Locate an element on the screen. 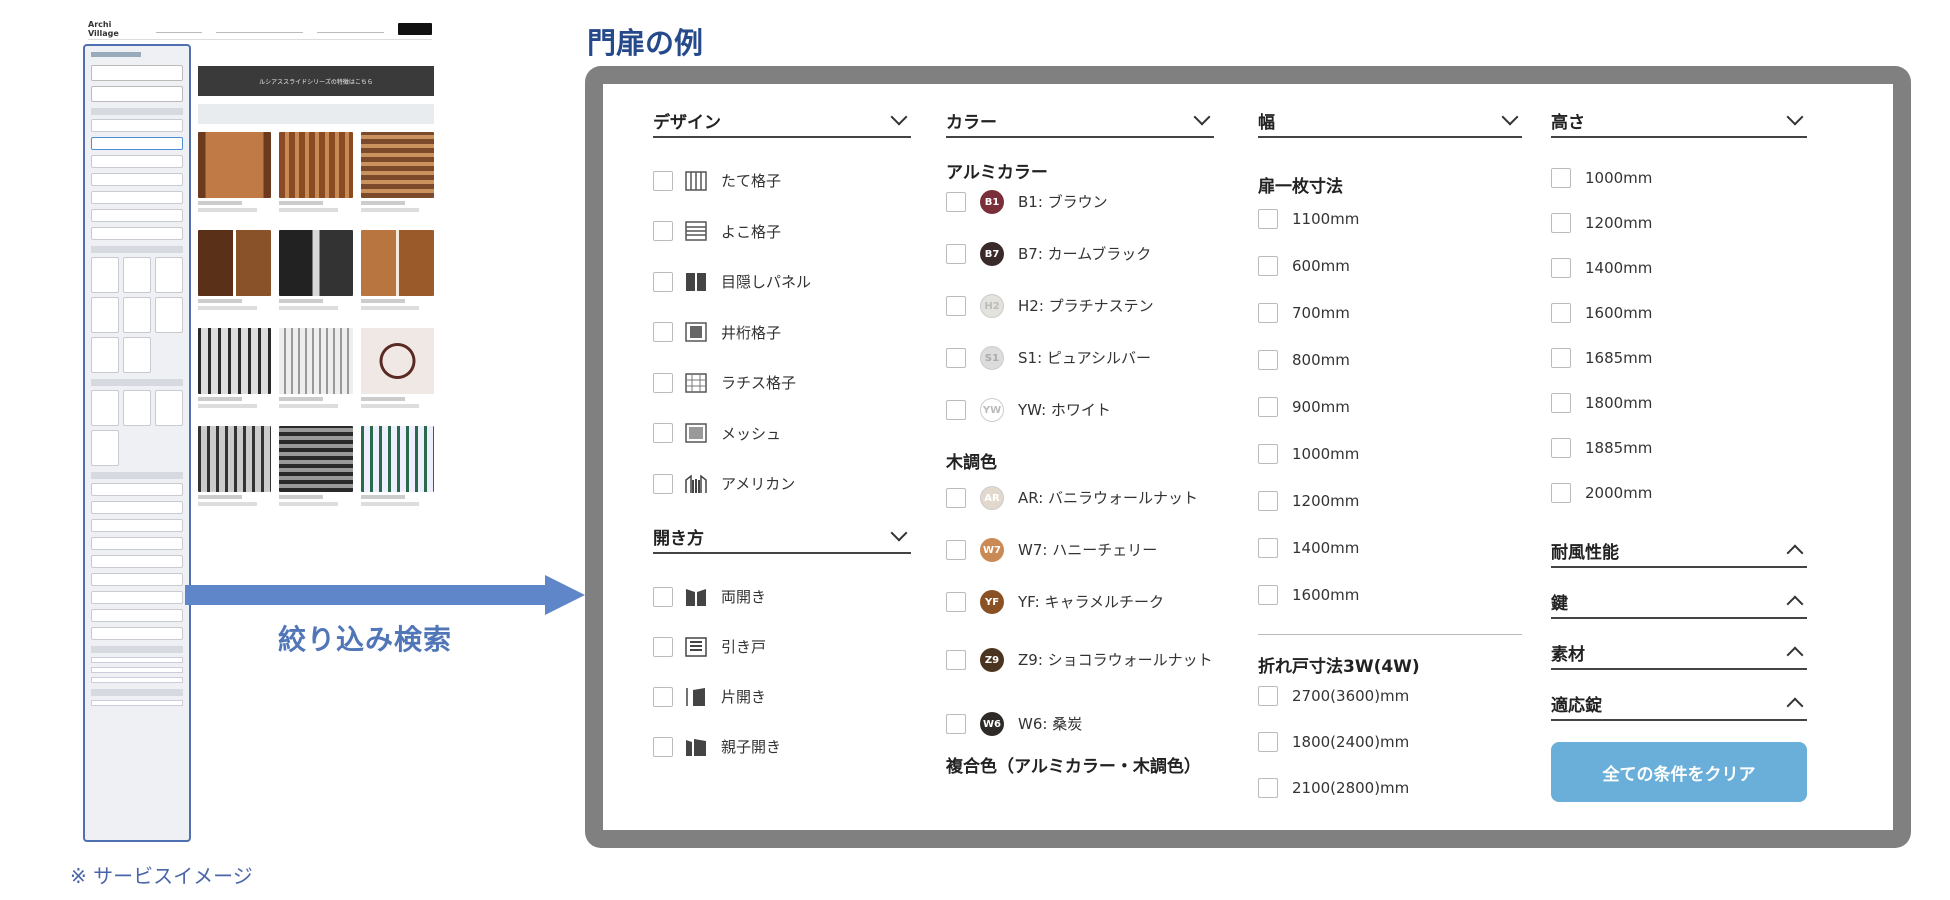 Image resolution: width=1950 pixels, height=900 pixels. height-option: 1400mm is located at coordinates (1601, 268).